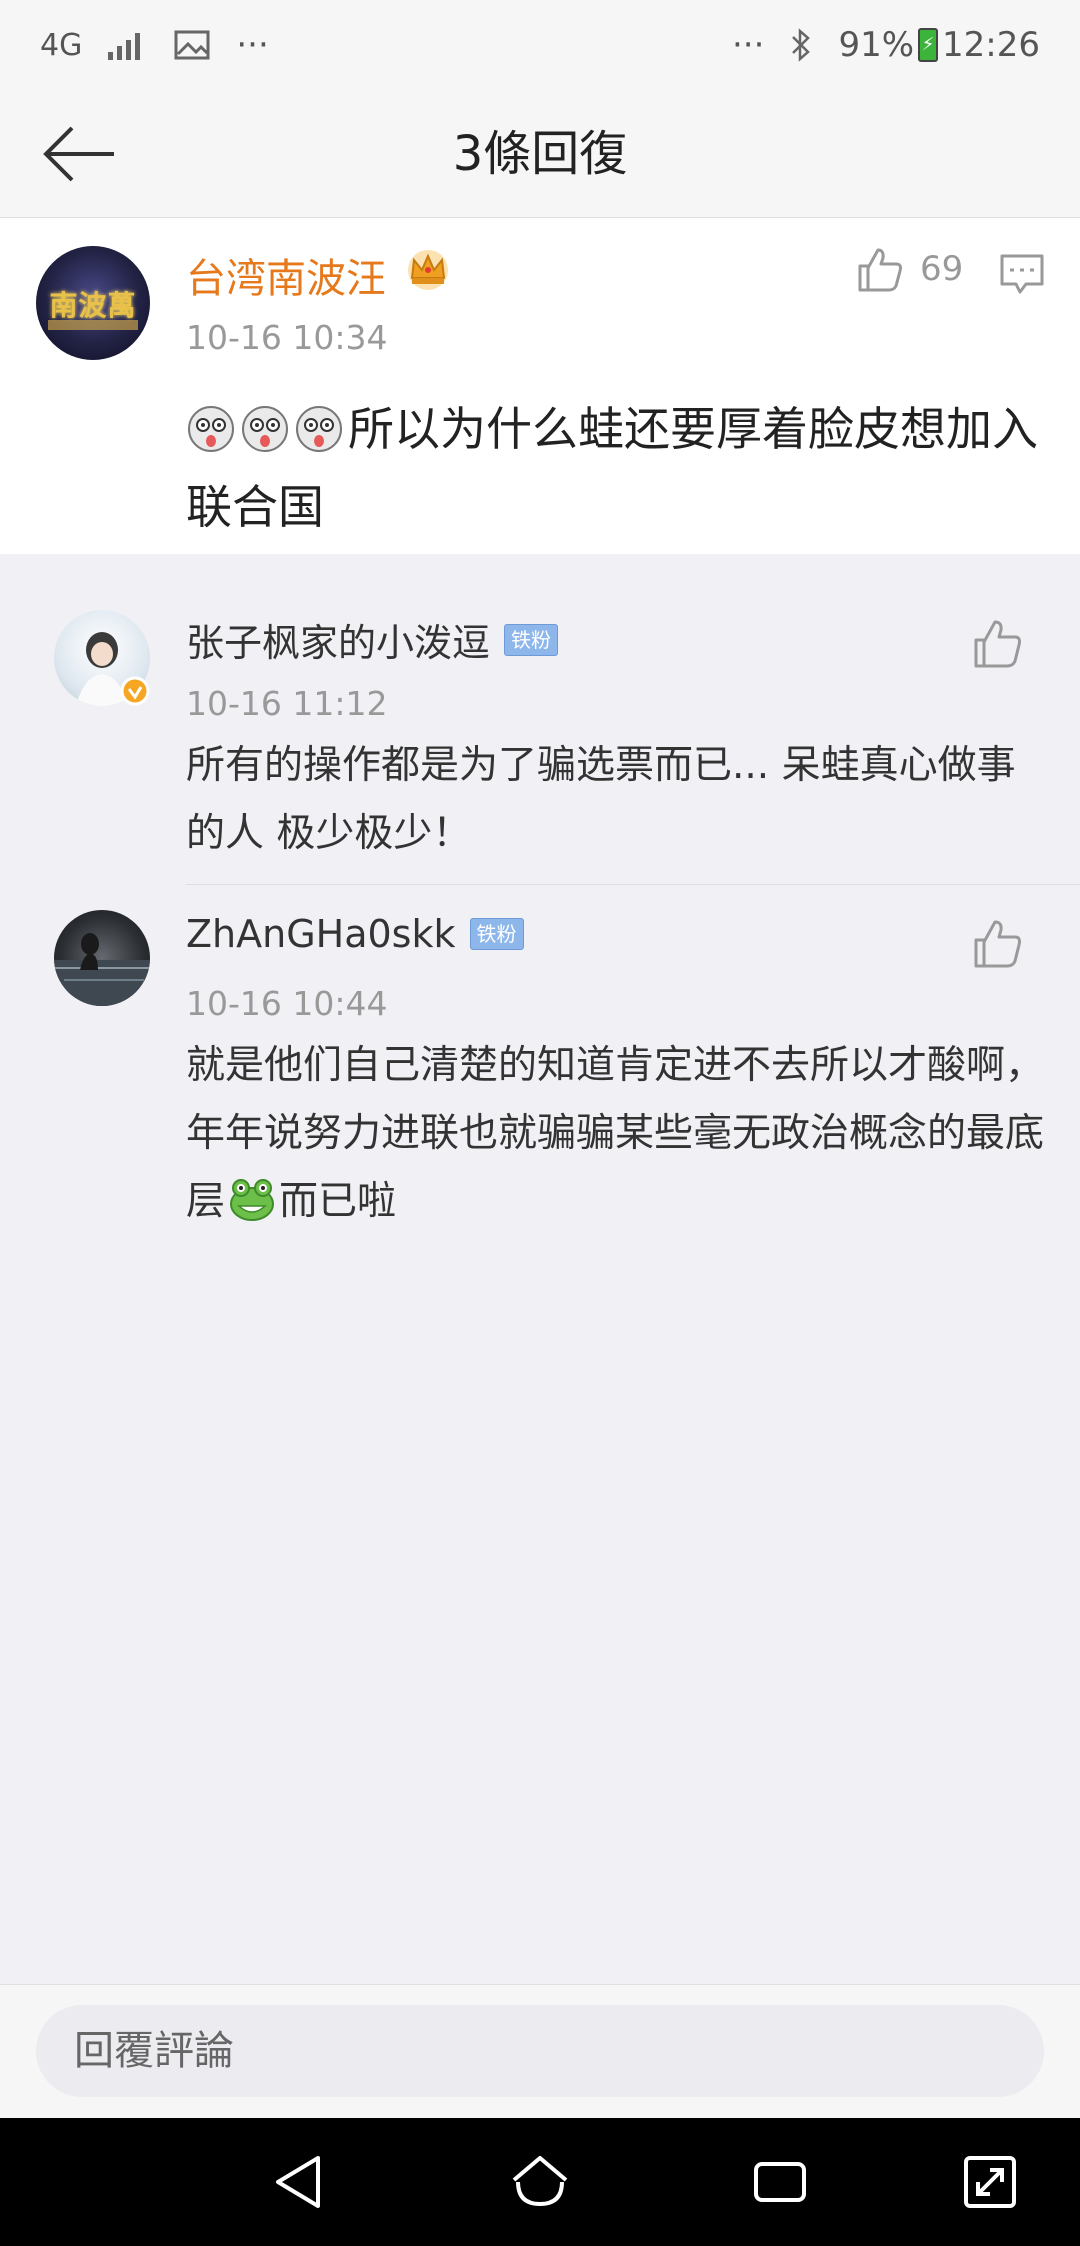 The width and height of the screenshot is (1080, 2246). What do you see at coordinates (287, 1003) in the screenshot?
I see `reply-time: 10-16 10:44` at bounding box center [287, 1003].